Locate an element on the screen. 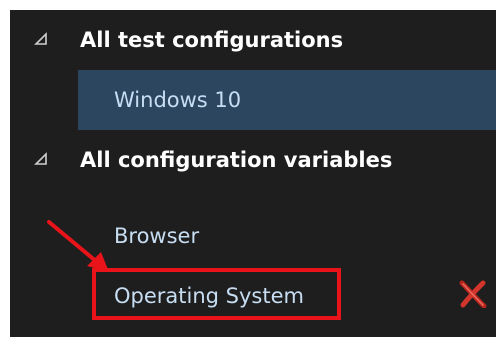 The image size is (496, 347). tree-item-browser: Browser is located at coordinates (156, 236).